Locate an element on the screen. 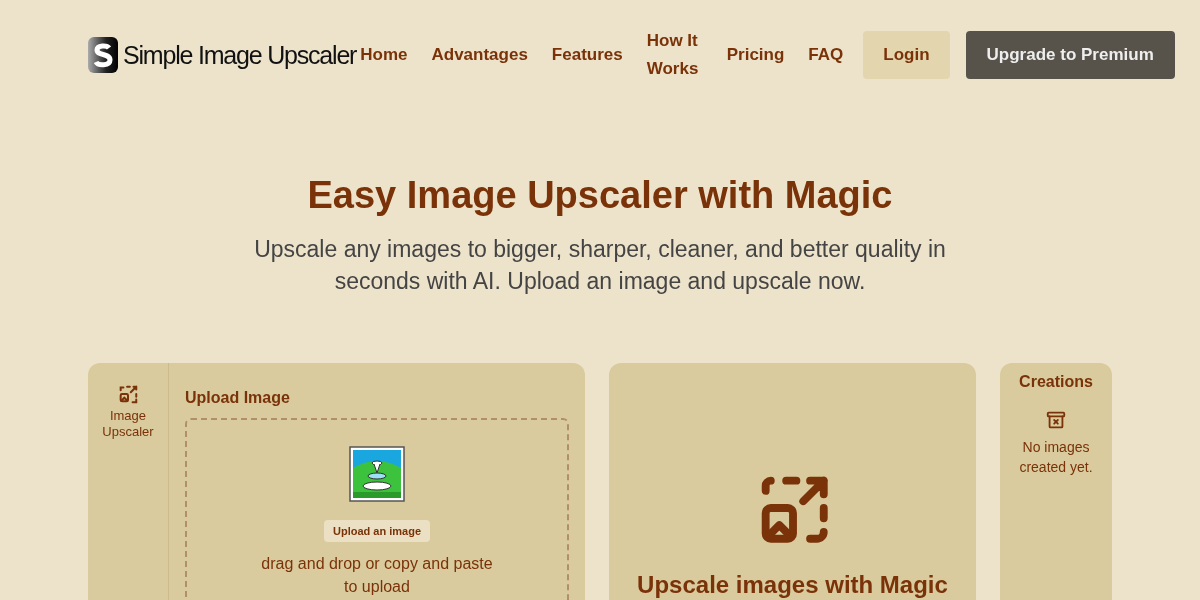 This screenshot has height=600, width=1200. nav-link: Features is located at coordinates (587, 55).